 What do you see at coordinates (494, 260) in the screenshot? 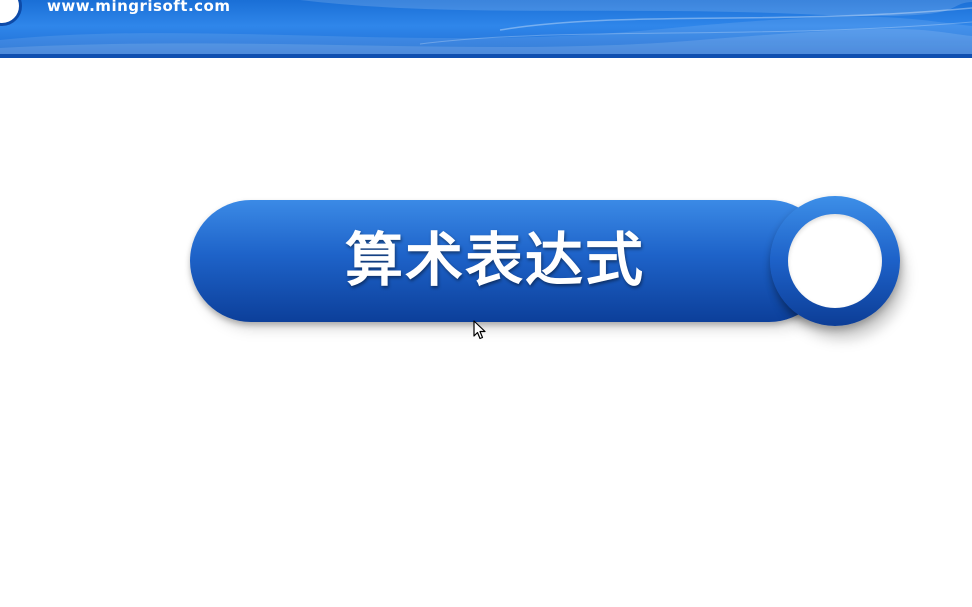
I see `slide-title: 算术表达式` at bounding box center [494, 260].